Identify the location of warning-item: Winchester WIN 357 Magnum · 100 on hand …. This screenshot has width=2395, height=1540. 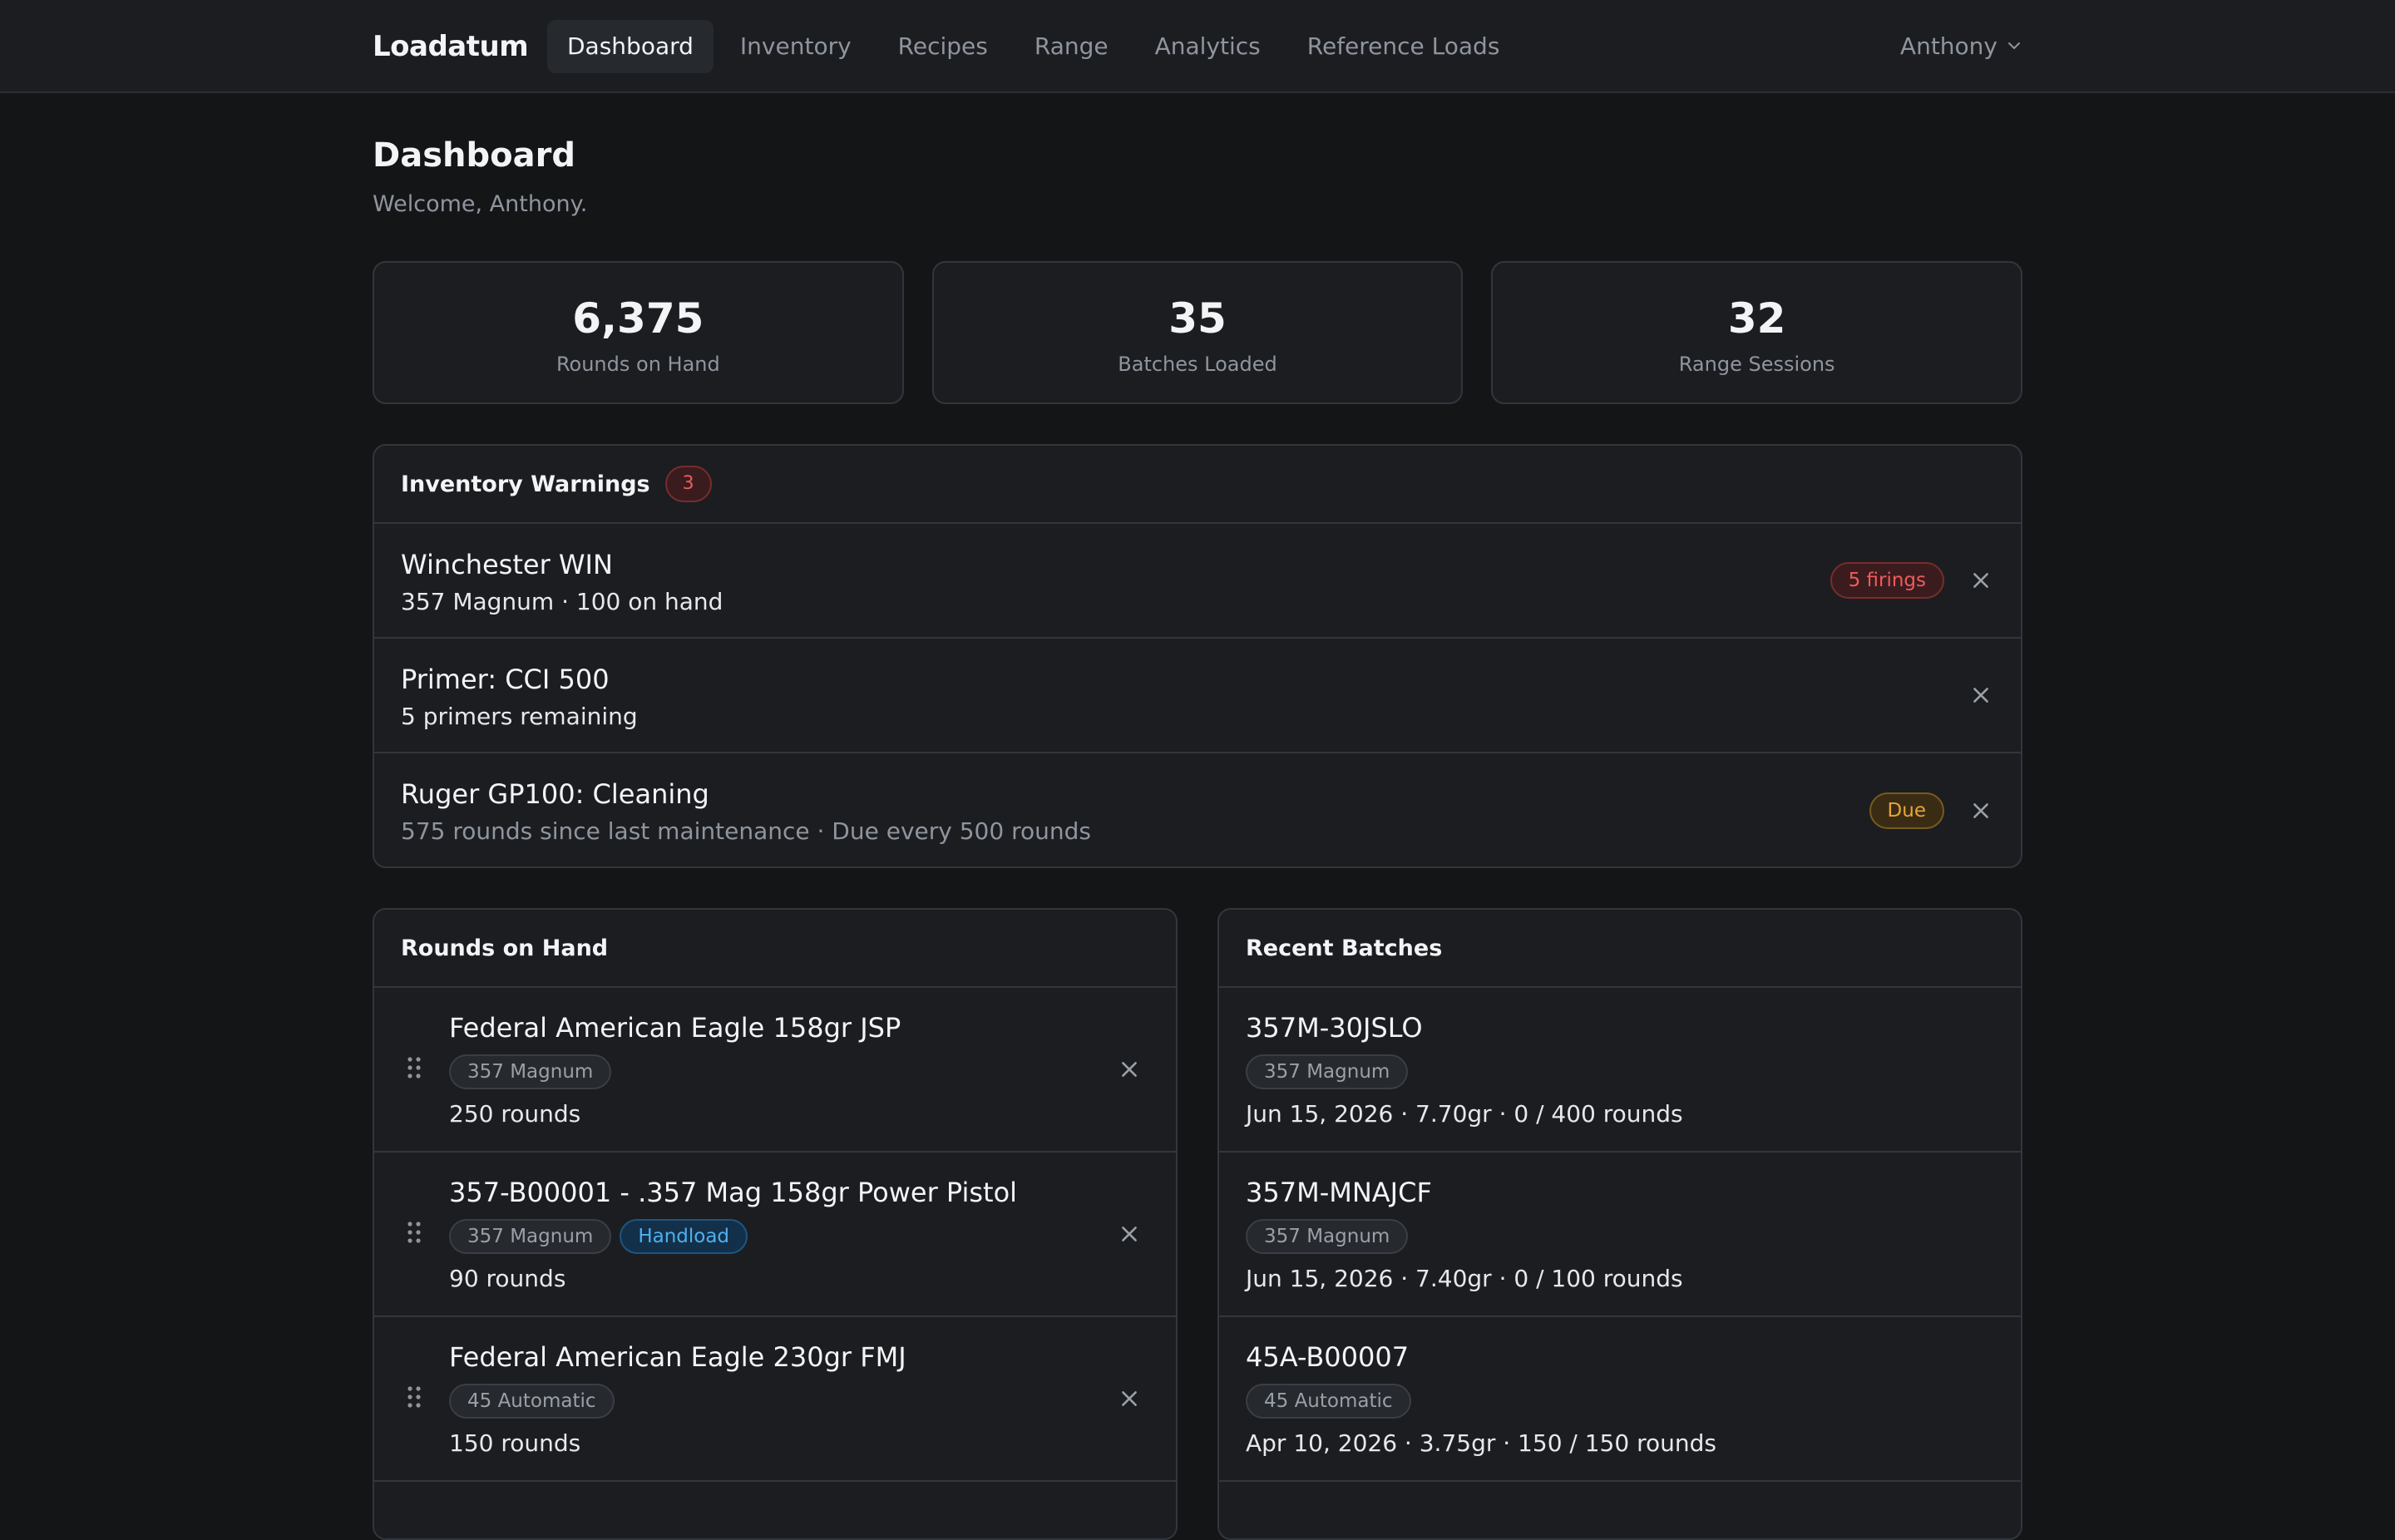
(1197, 581).